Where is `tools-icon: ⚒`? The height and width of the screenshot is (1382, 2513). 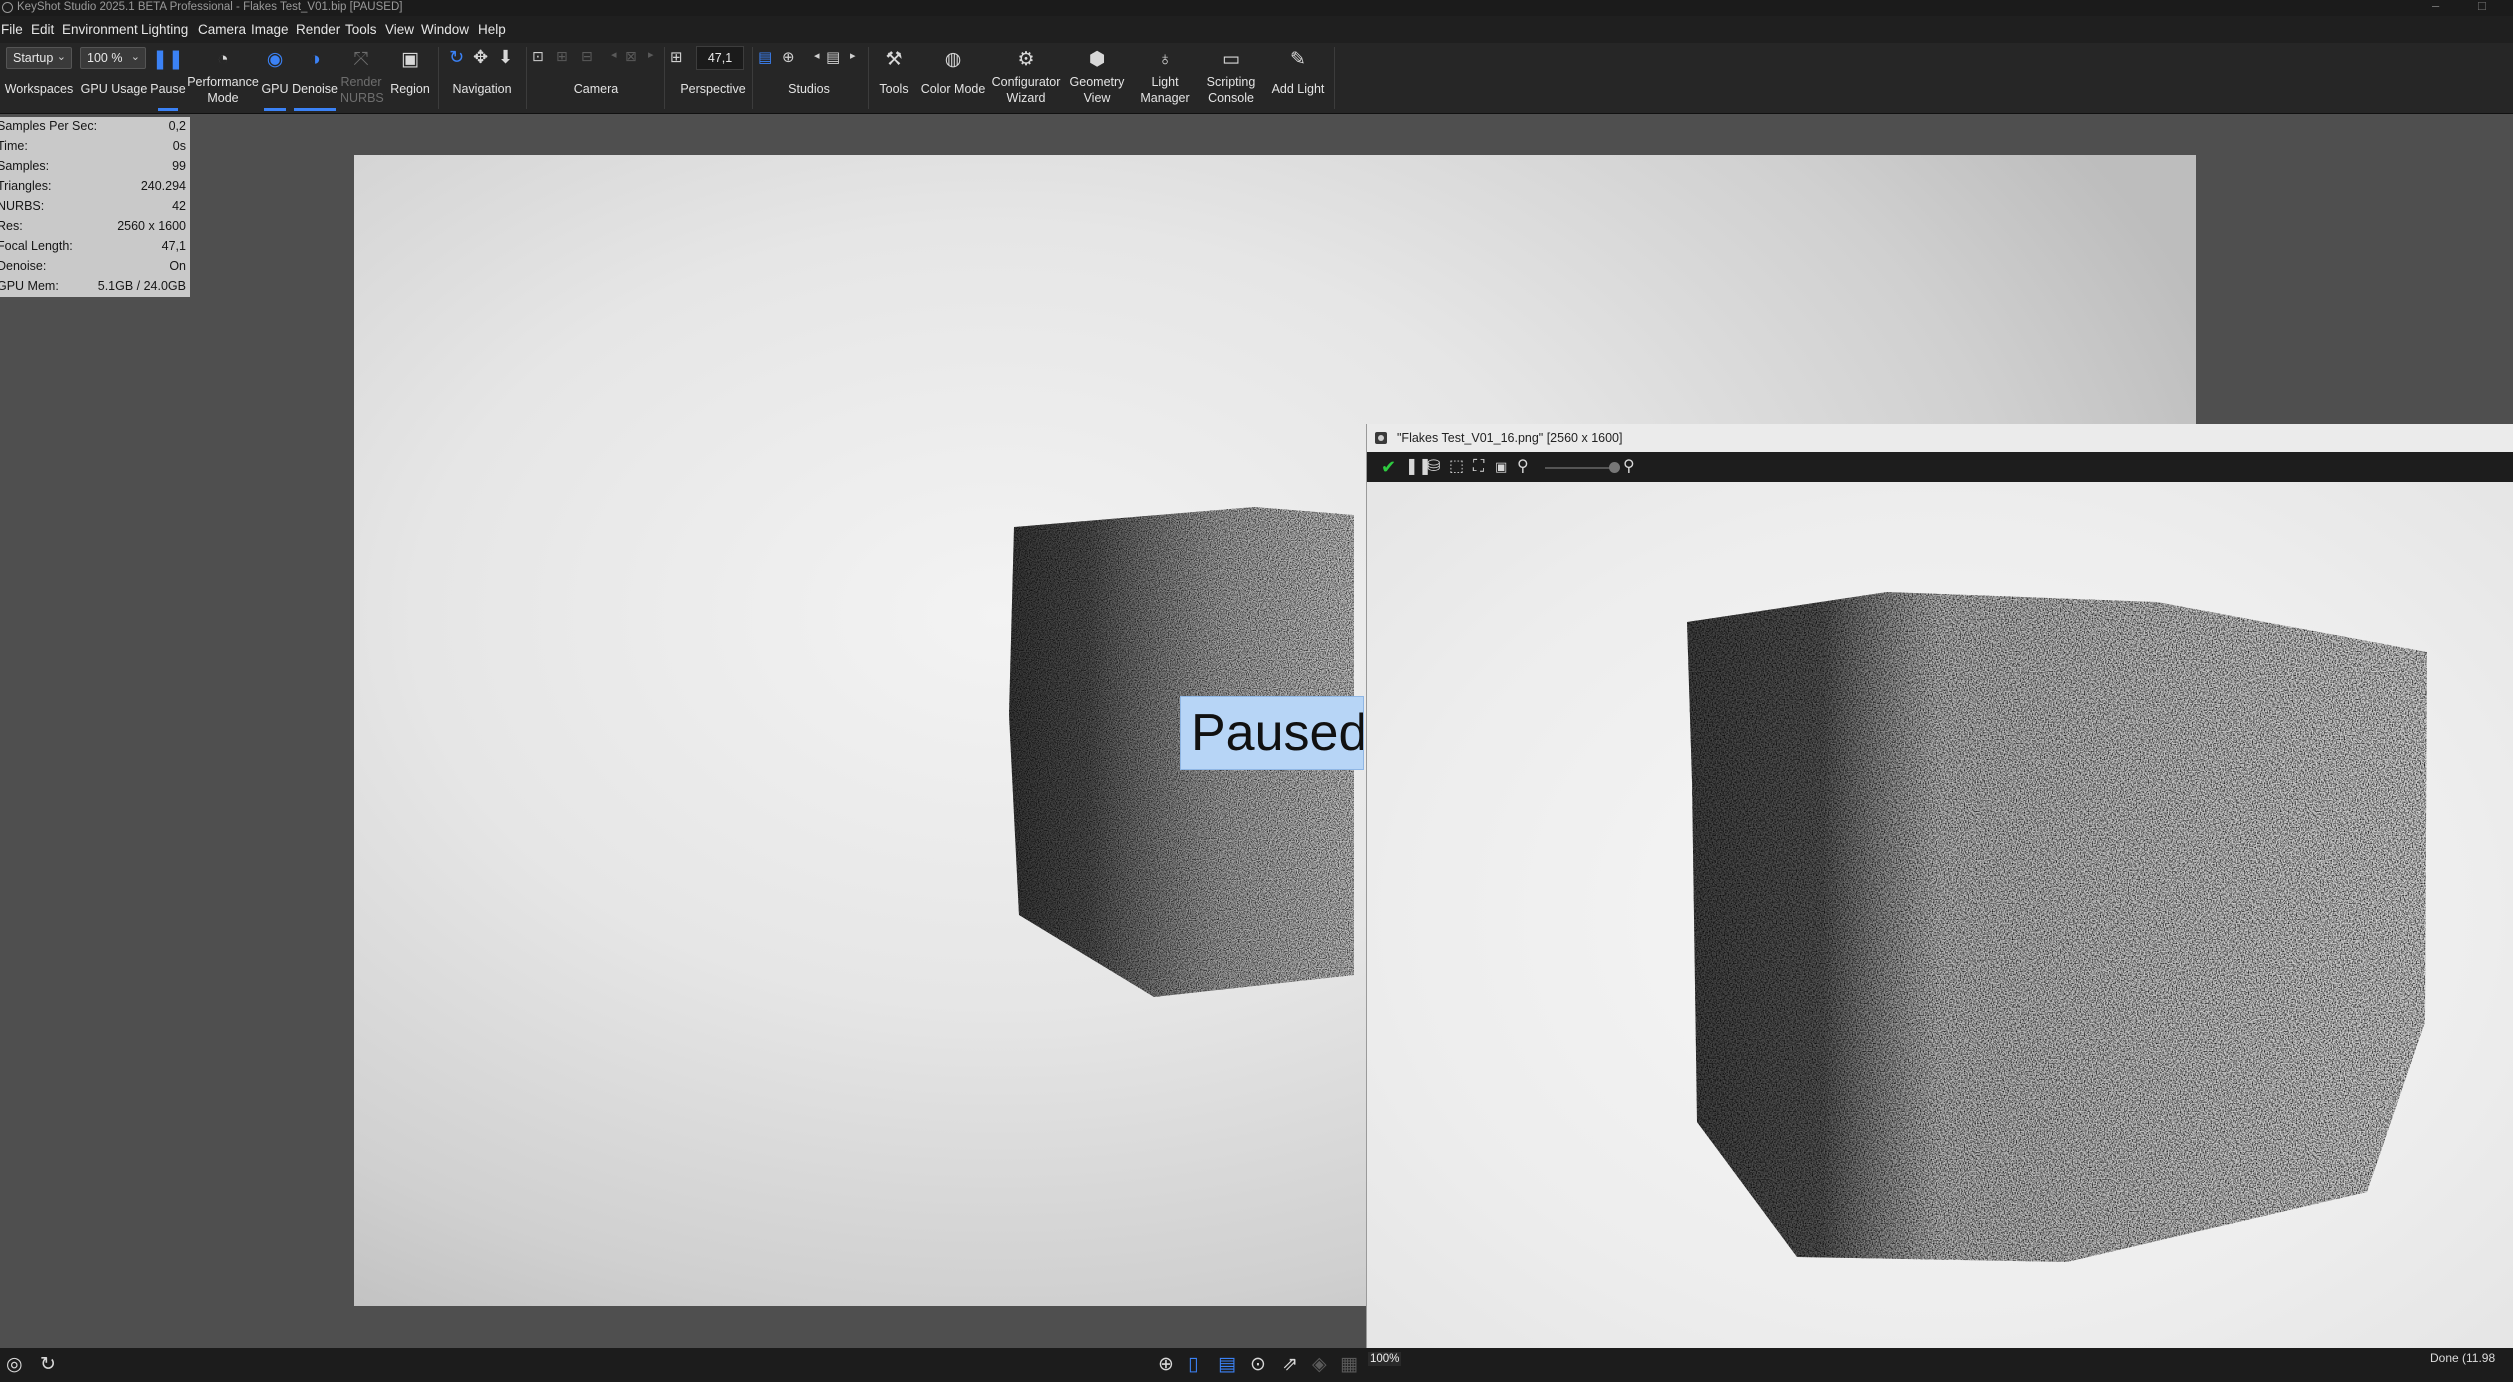 tools-icon: ⚒ is located at coordinates (894, 59).